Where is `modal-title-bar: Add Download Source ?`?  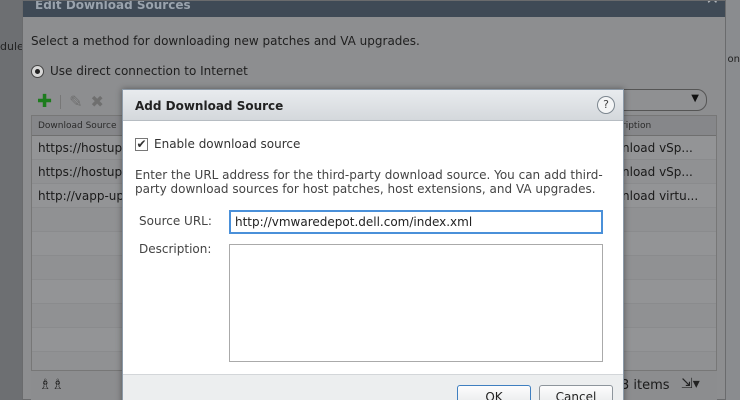
modal-title-bar: Add Download Source ? is located at coordinates (373, 105).